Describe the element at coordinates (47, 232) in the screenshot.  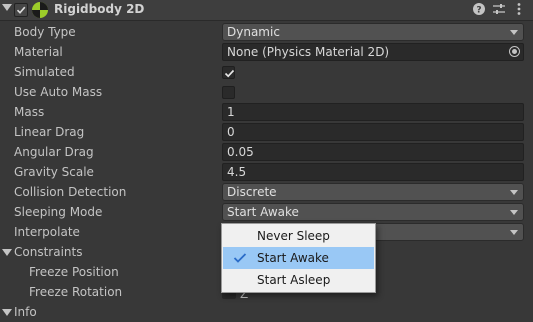
I see `interpolate-label: Interpolate` at that location.